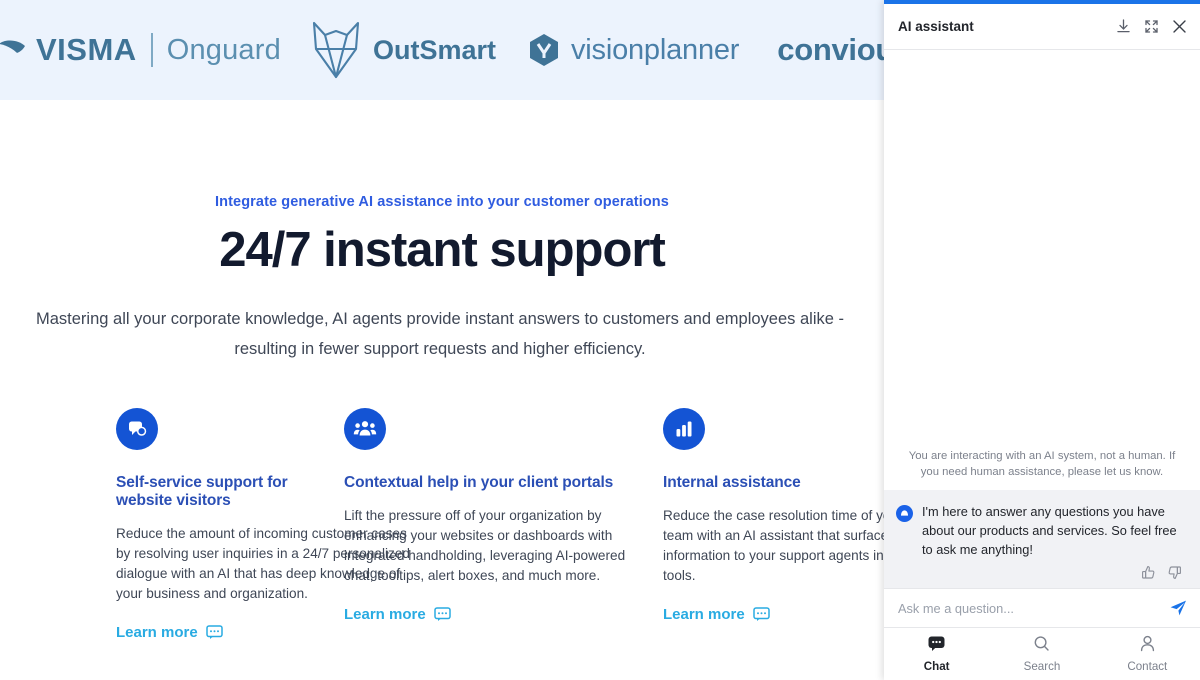  What do you see at coordinates (137, 429) in the screenshot?
I see `chat-bubbles-icon` at bounding box center [137, 429].